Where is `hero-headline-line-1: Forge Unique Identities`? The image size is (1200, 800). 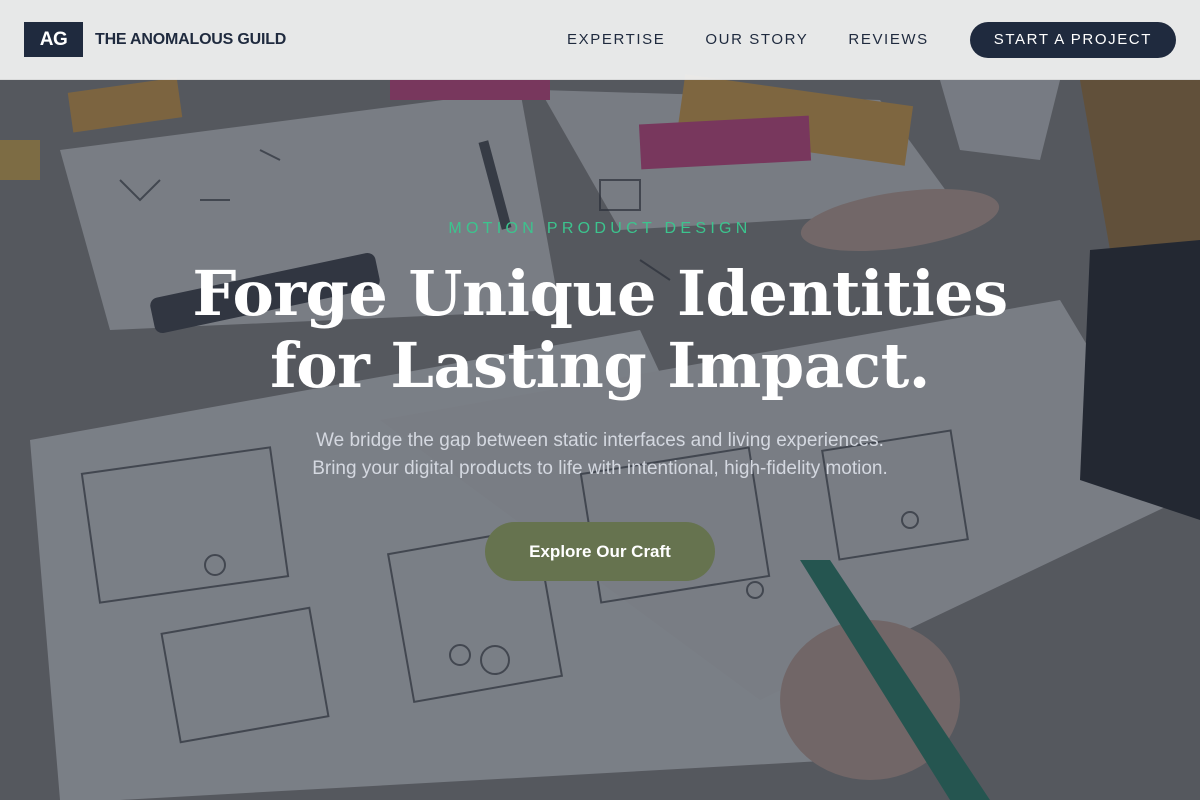
hero-headline-line-1: Forge Unique Identities is located at coordinates (600, 293).